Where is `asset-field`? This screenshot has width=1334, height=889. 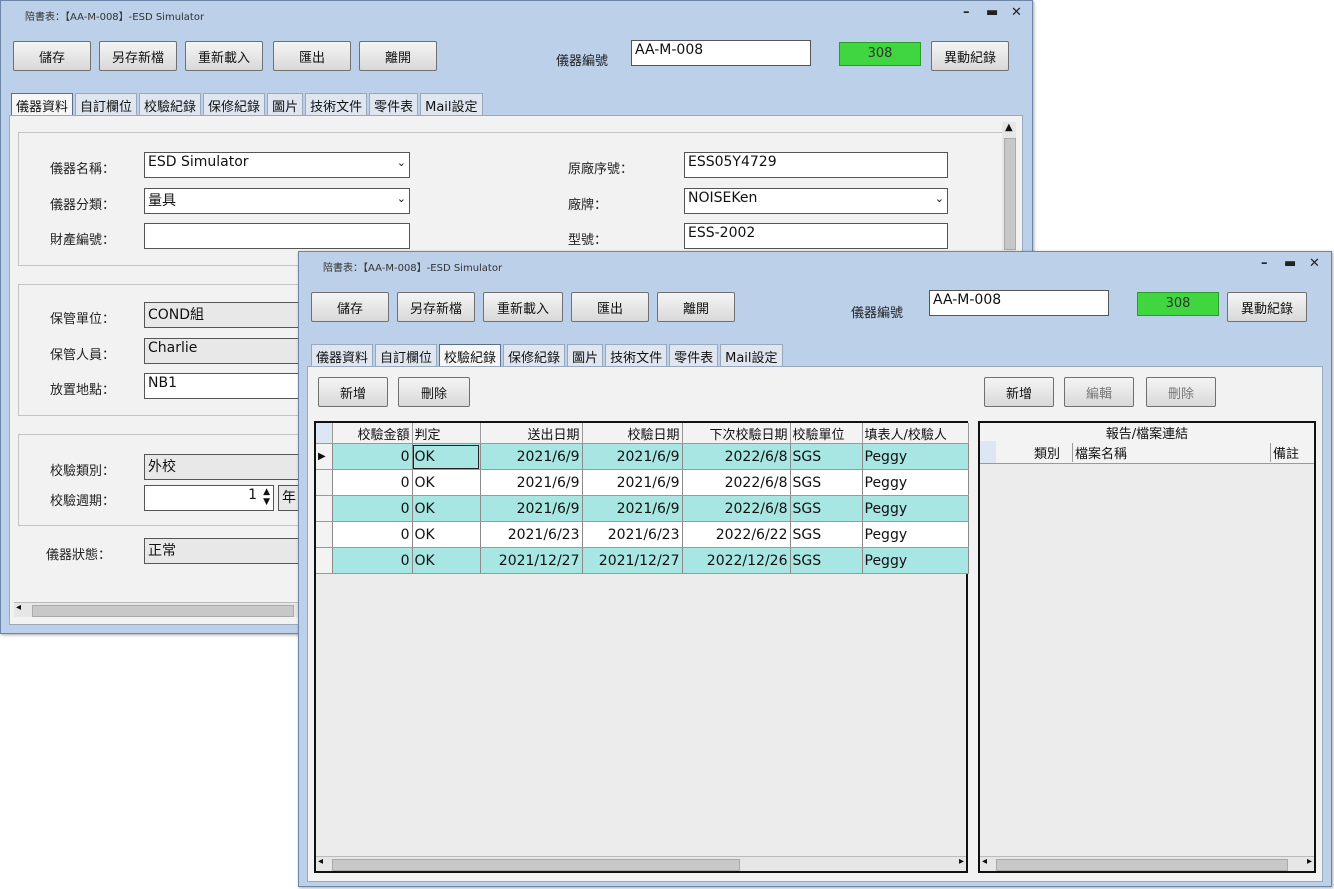
asset-field is located at coordinates (277, 236).